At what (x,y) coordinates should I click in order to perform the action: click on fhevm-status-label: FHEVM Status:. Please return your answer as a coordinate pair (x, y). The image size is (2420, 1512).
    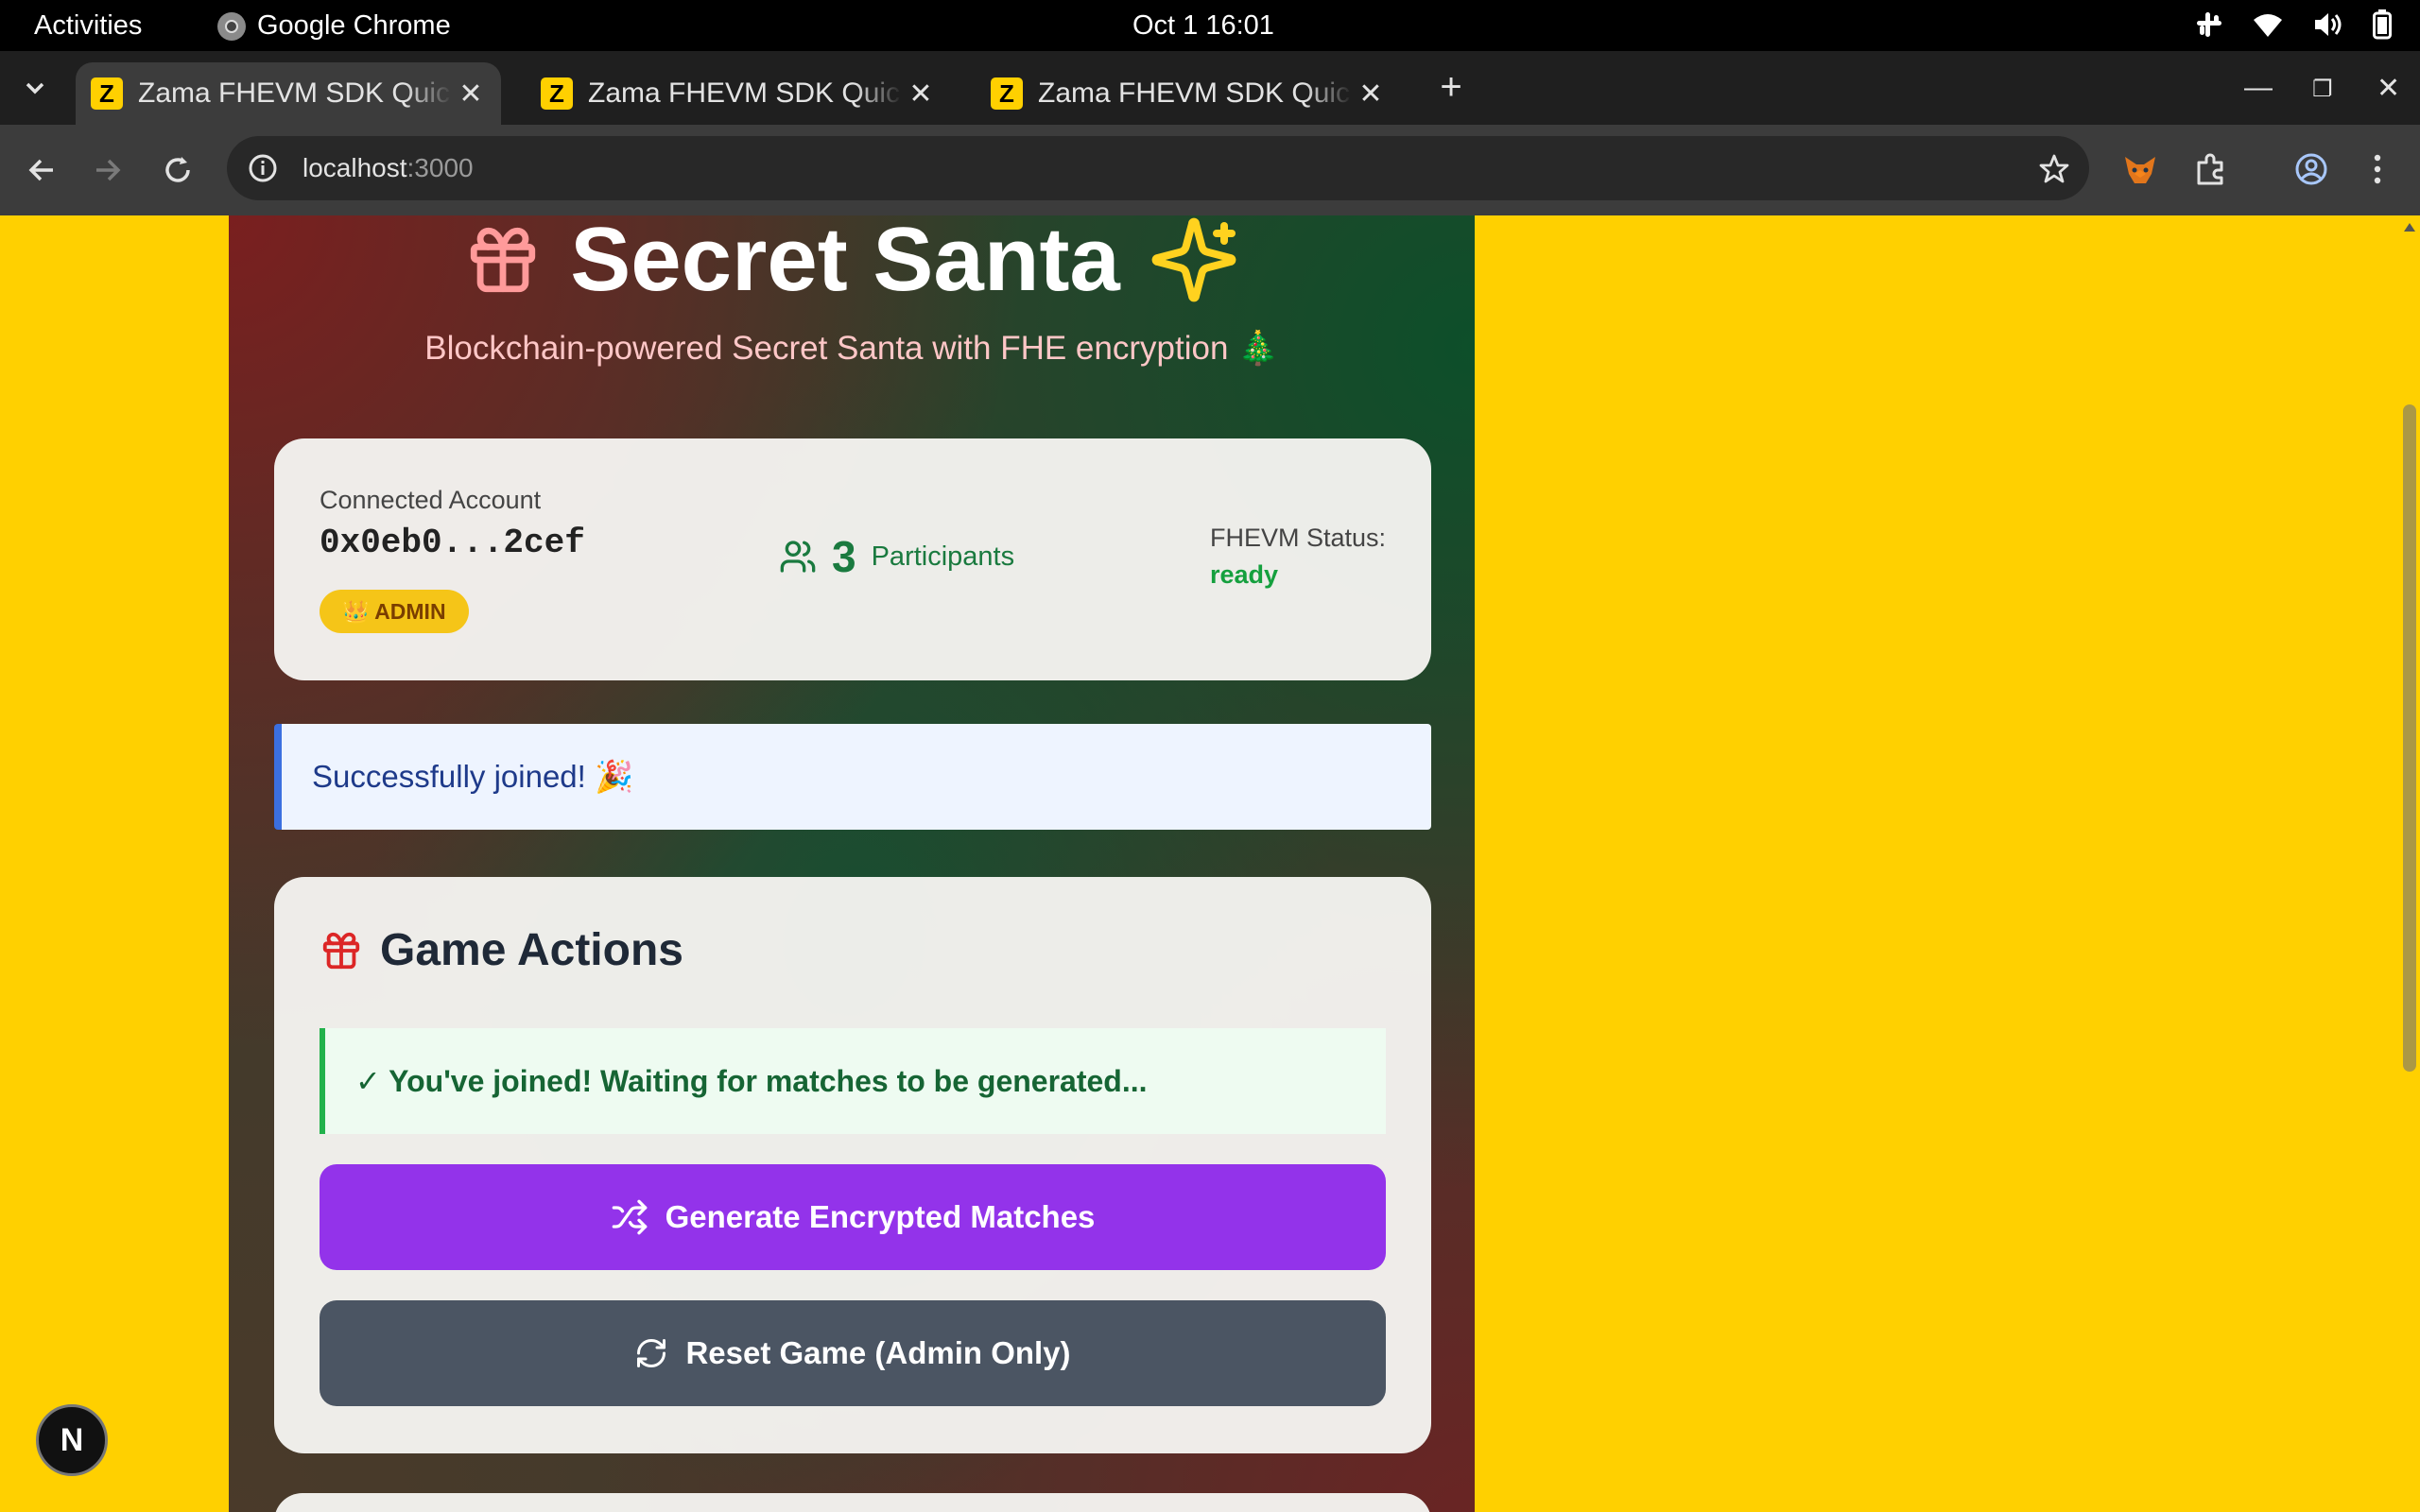
    Looking at the image, I should click on (1297, 538).